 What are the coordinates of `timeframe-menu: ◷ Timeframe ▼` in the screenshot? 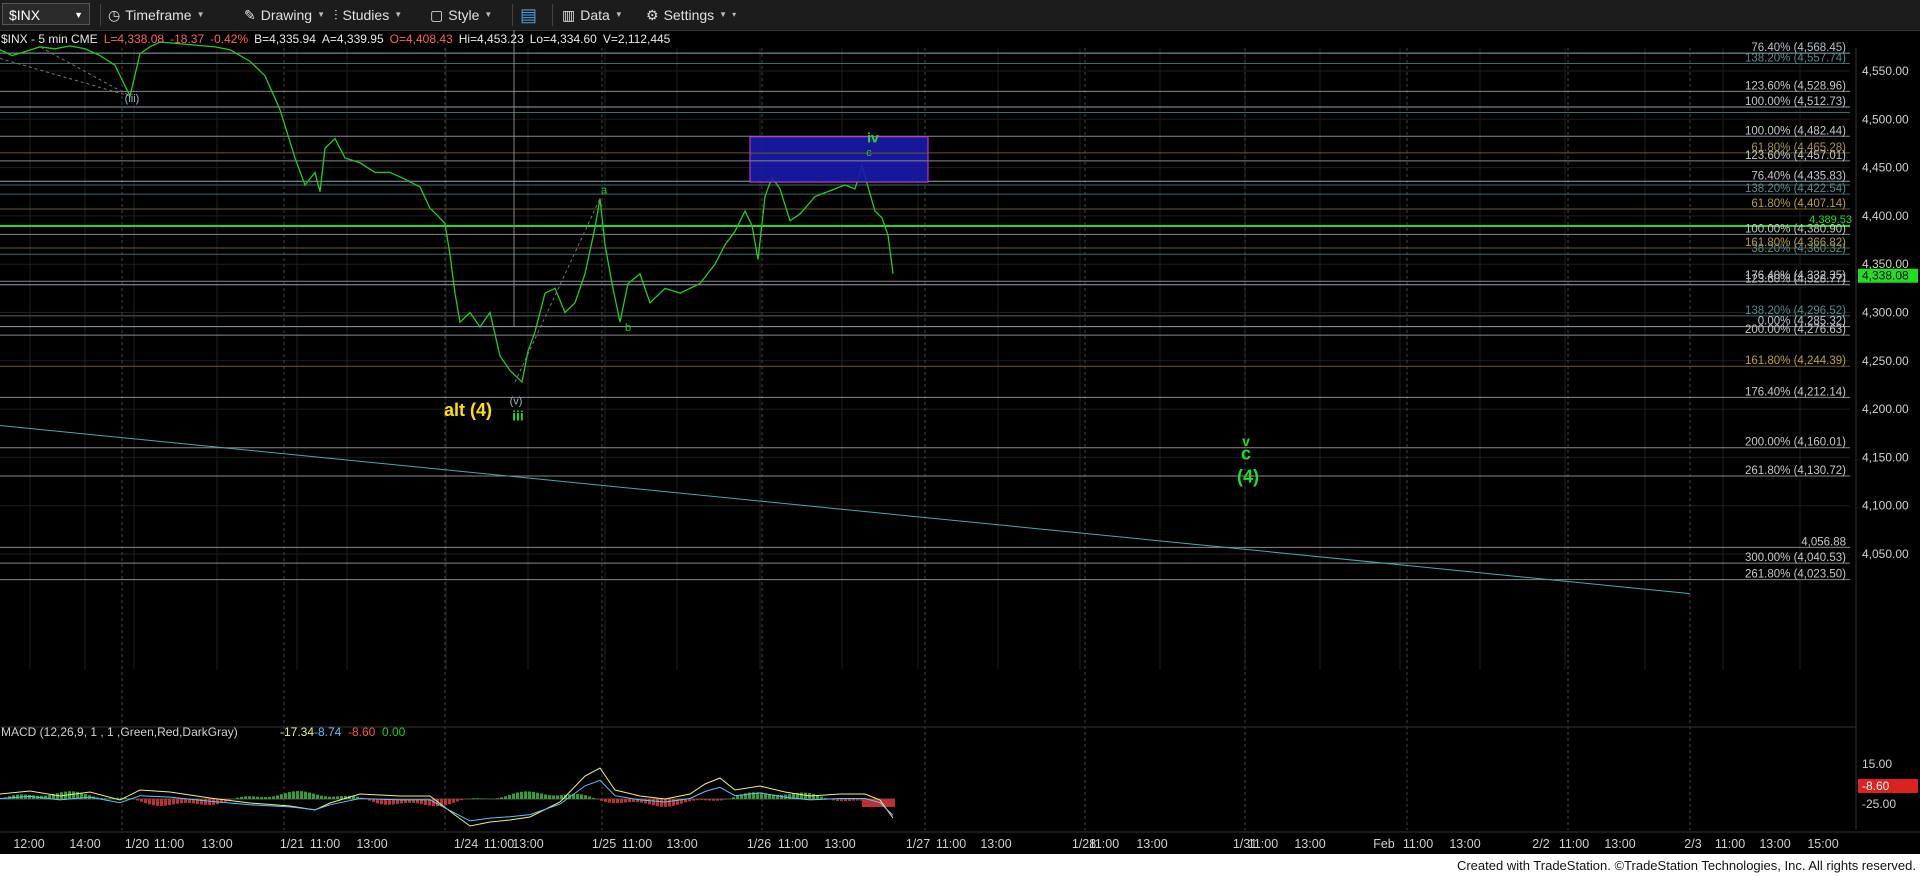 It's located at (156, 15).